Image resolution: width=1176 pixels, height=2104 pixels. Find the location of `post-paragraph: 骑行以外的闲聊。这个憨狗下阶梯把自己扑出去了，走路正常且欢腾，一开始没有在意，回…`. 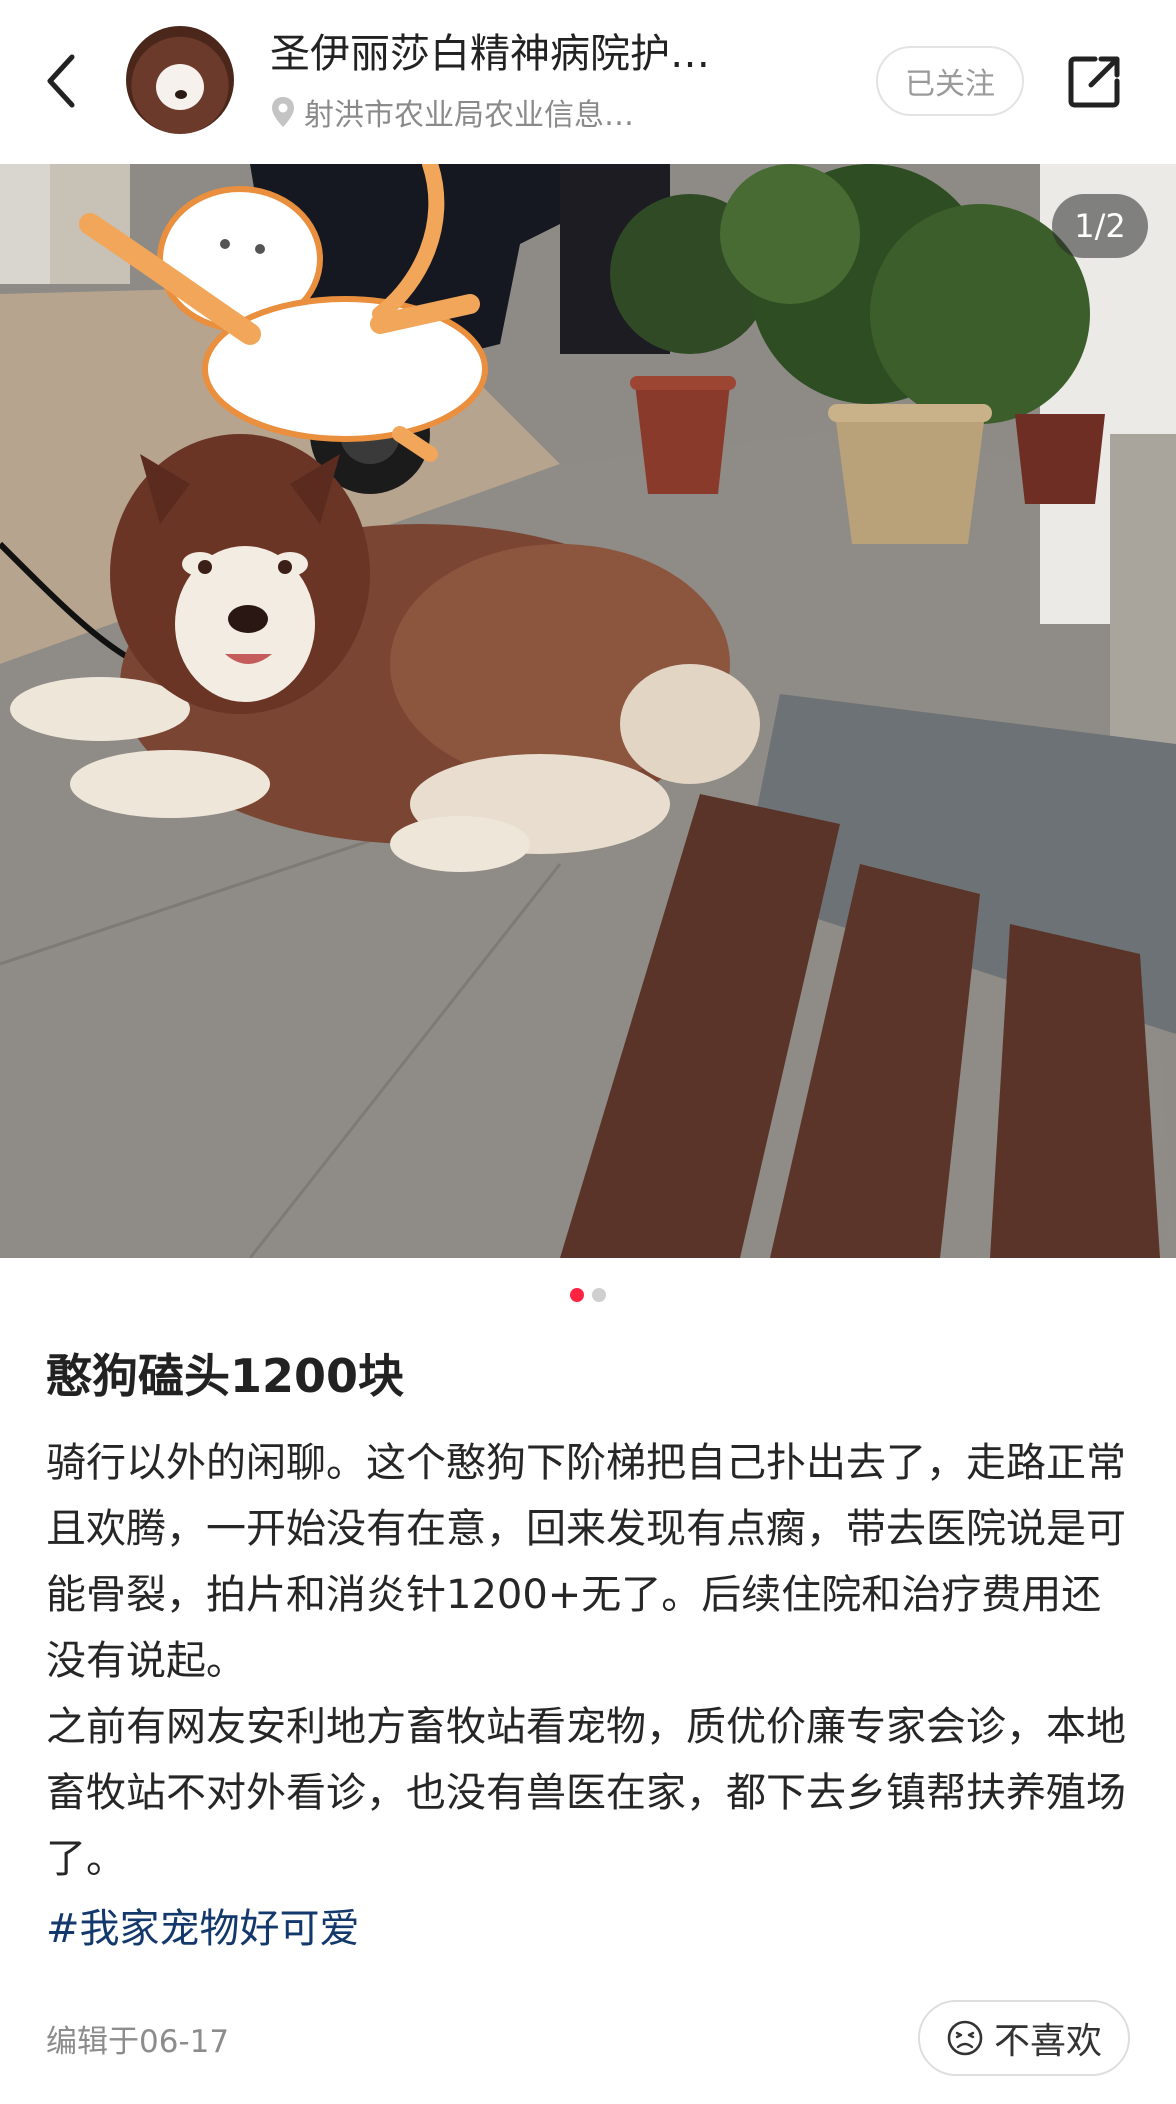

post-paragraph: 骑行以外的闲聊。这个憨狗下阶梯把自己扑出去了，走路正常且欢腾，一开始没有在意，回… is located at coordinates (586, 1562).